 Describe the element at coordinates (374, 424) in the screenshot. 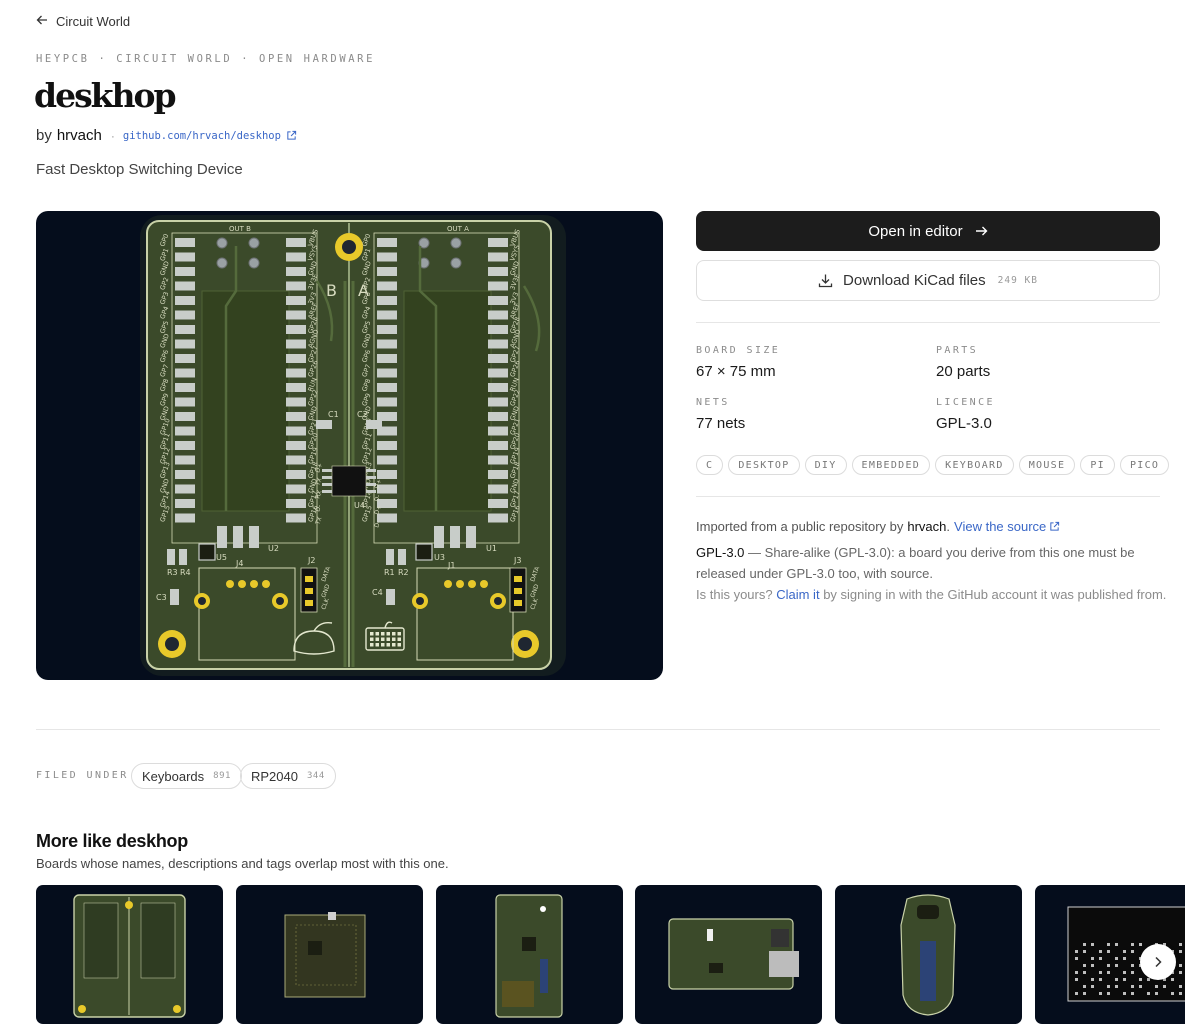

I see `capacitor-c2` at that location.